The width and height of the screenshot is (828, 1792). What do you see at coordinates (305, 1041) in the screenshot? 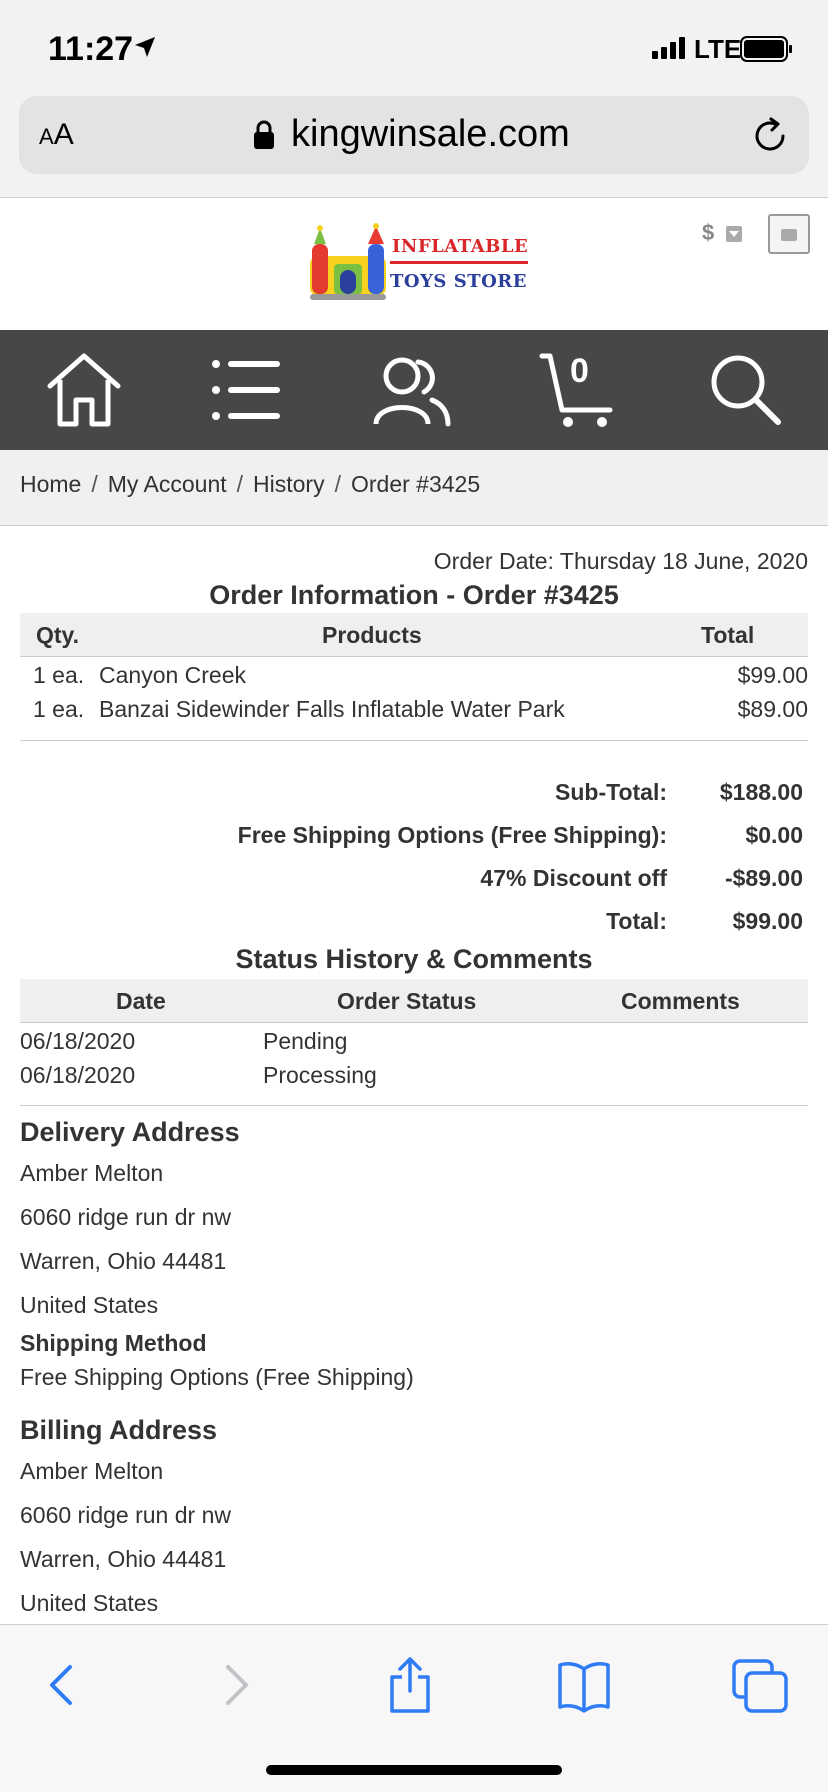
I see `status-value: Pending` at bounding box center [305, 1041].